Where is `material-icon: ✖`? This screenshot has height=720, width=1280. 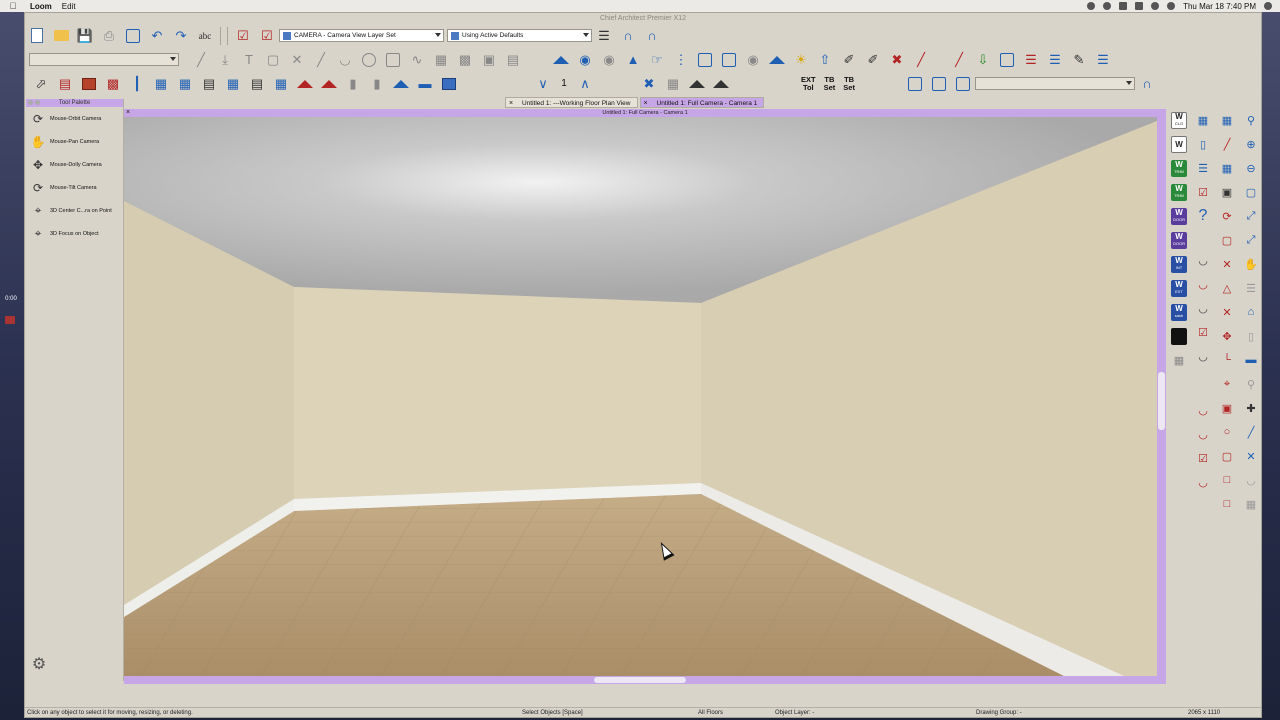
material-icon: ✖ is located at coordinates (897, 60).